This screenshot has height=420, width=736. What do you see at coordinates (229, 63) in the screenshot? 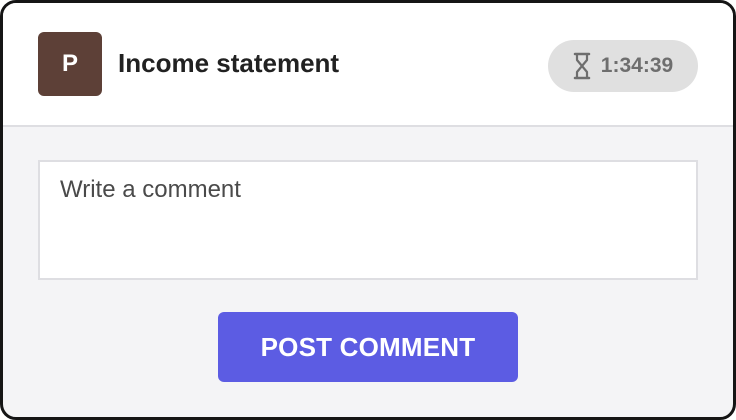
I see `page-title: Income statement` at bounding box center [229, 63].